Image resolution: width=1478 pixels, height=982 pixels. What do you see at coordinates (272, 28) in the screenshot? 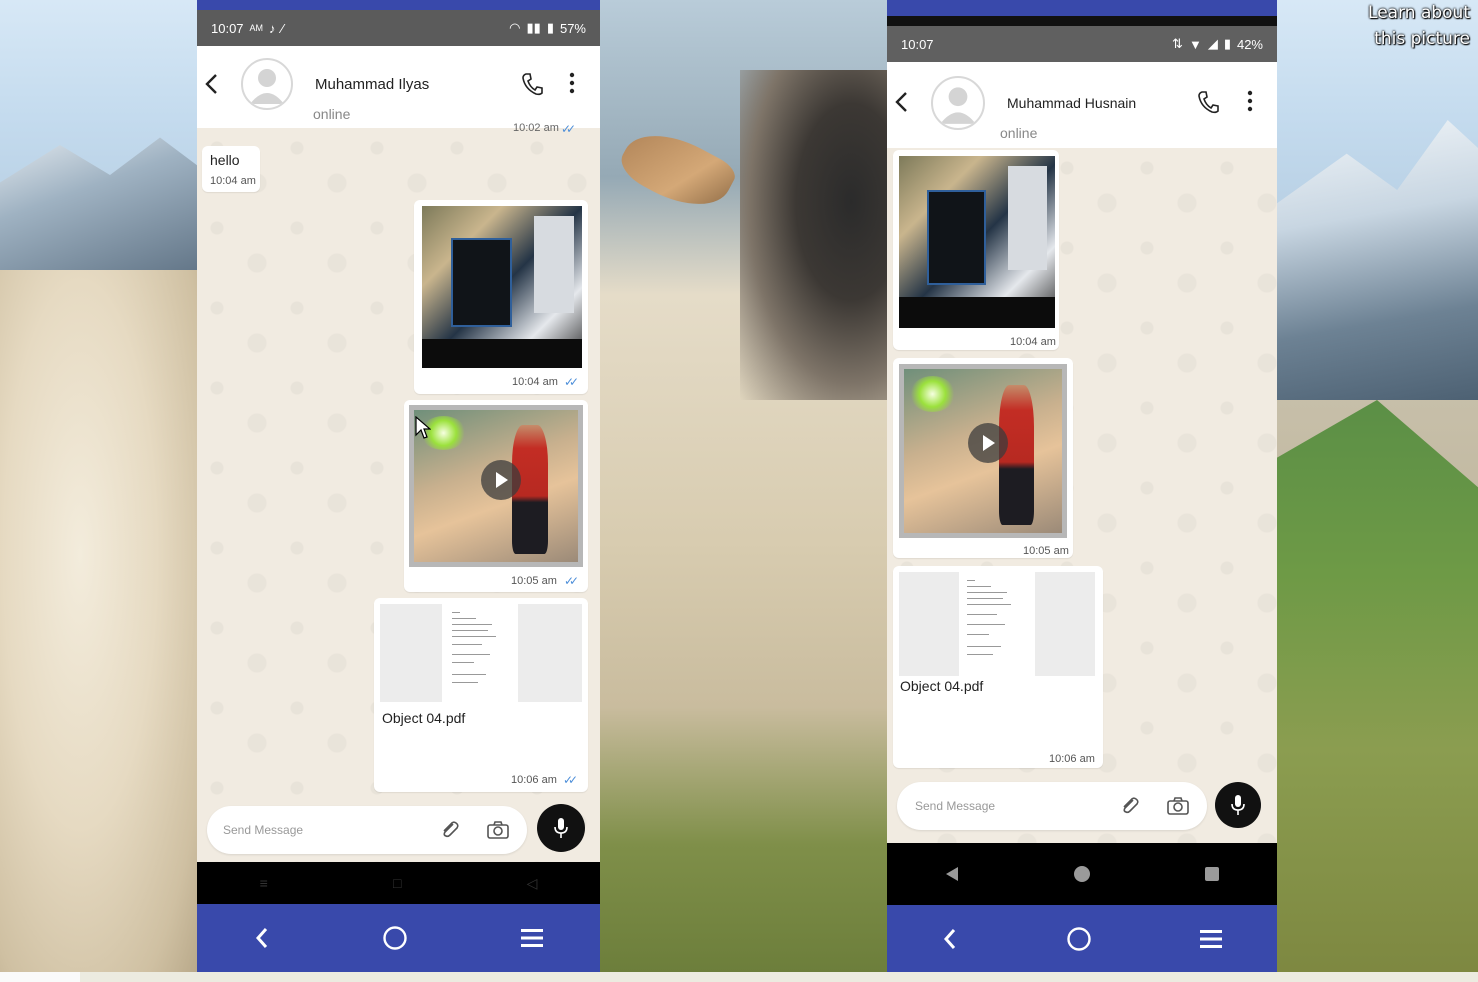
I see `tiktok-icon: ♪` at bounding box center [272, 28].